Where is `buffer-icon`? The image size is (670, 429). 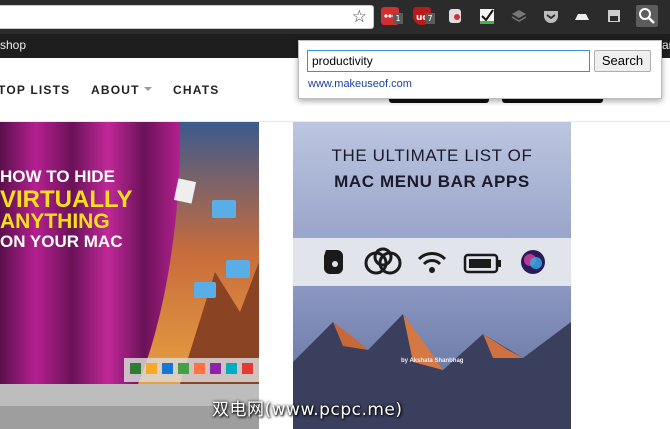
buffer-icon is located at coordinates (519, 16).